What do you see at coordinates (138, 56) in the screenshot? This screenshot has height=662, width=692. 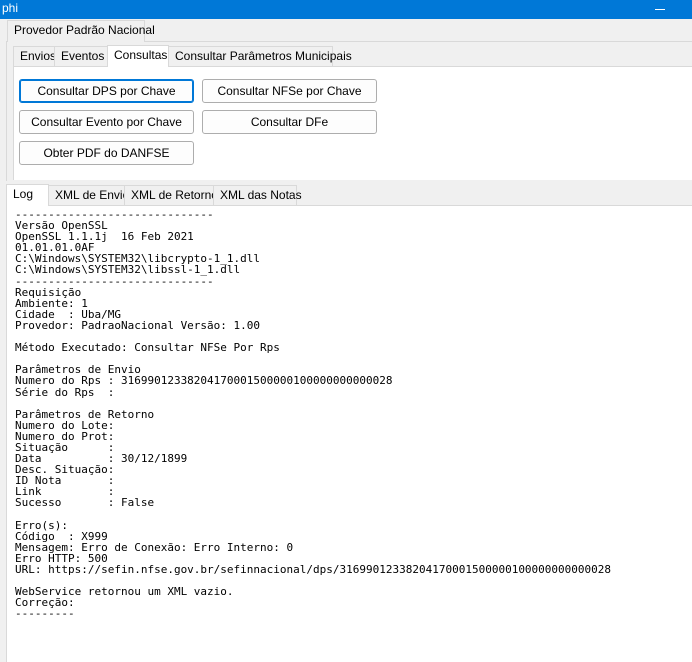 I see `tab-consultas: Consultas` at bounding box center [138, 56].